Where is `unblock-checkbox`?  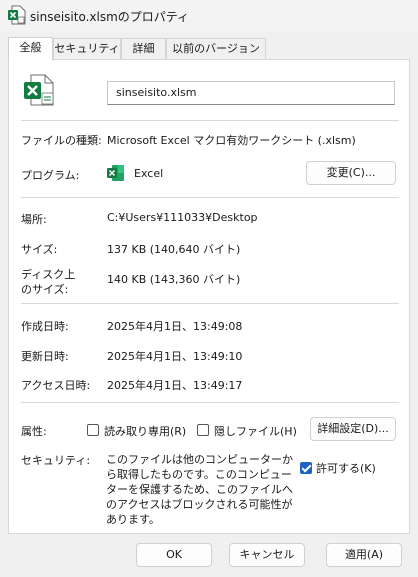 unblock-checkbox is located at coordinates (306, 468).